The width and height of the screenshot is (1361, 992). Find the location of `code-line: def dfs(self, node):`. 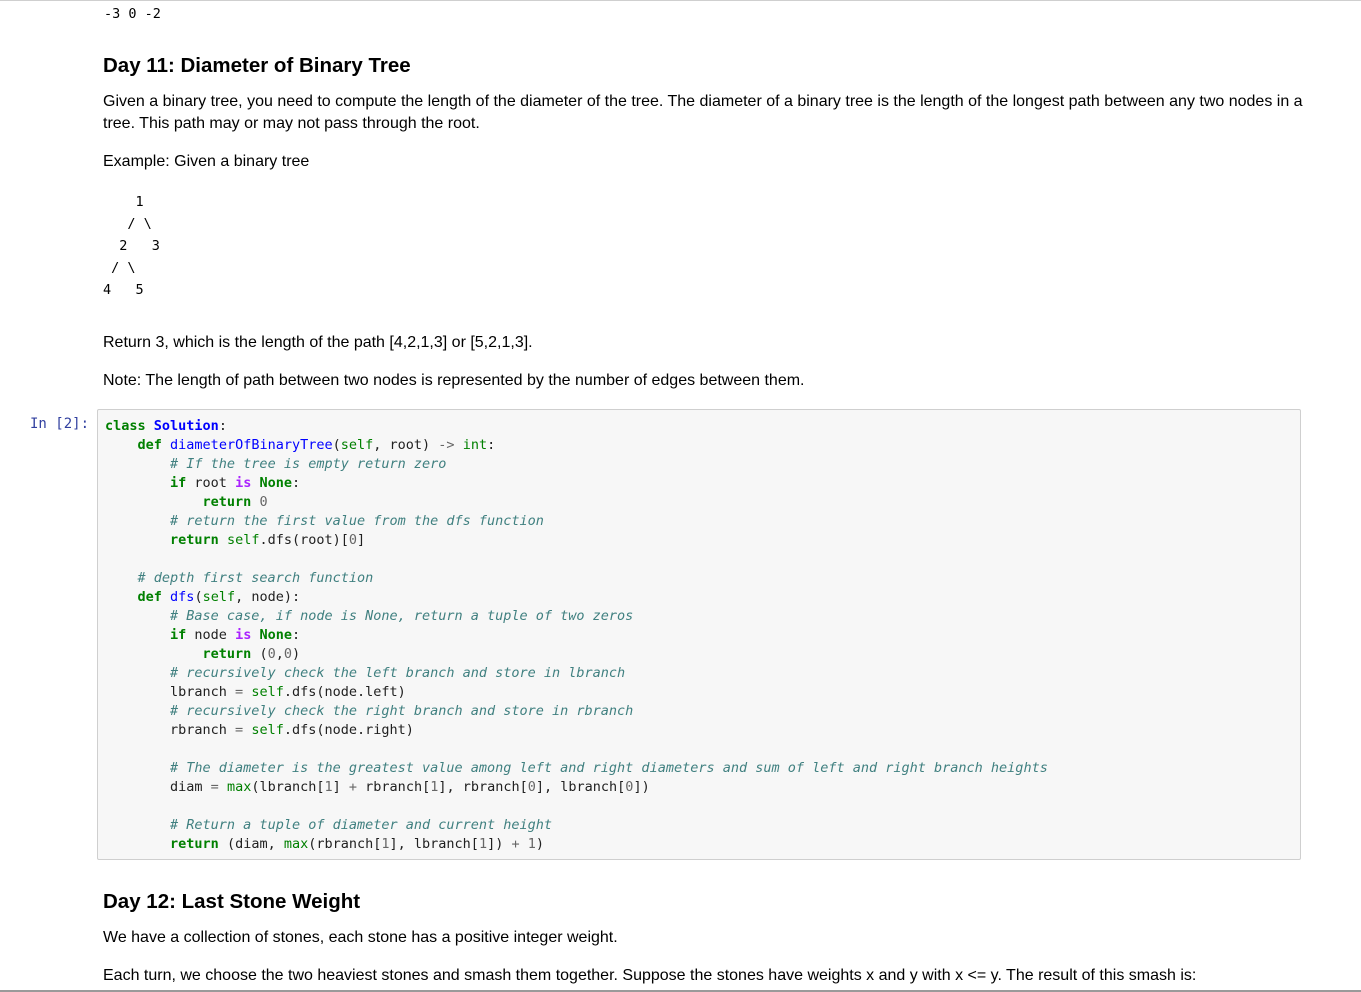

code-line: def dfs(self, node): is located at coordinates (576, 597).